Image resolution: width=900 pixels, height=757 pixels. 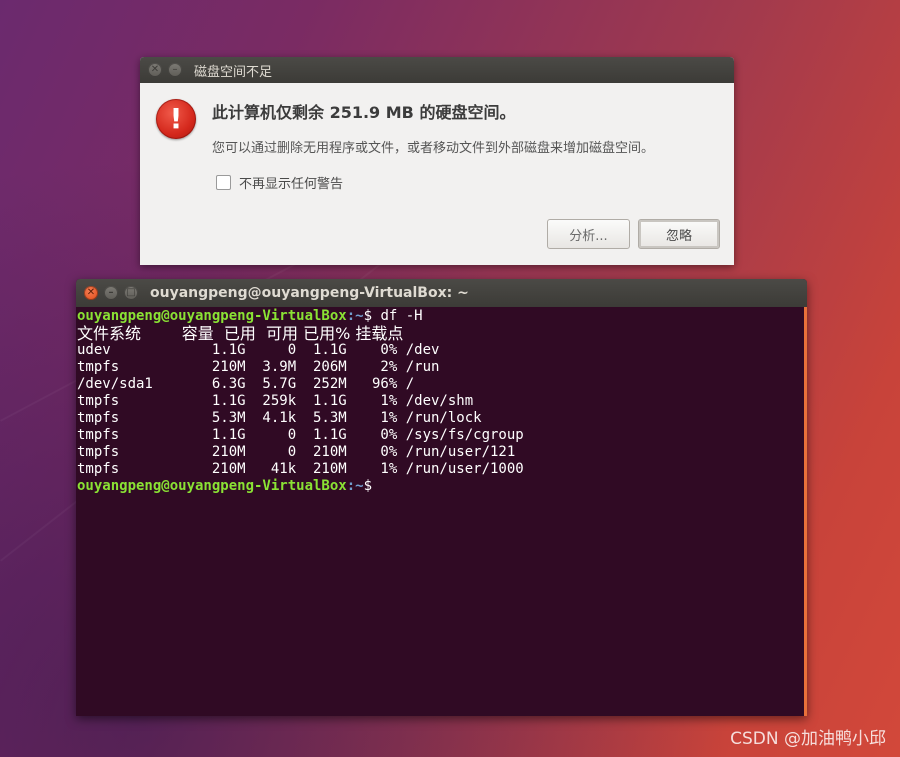 I want to click on maximize-icon: □, so click(x=131, y=293).